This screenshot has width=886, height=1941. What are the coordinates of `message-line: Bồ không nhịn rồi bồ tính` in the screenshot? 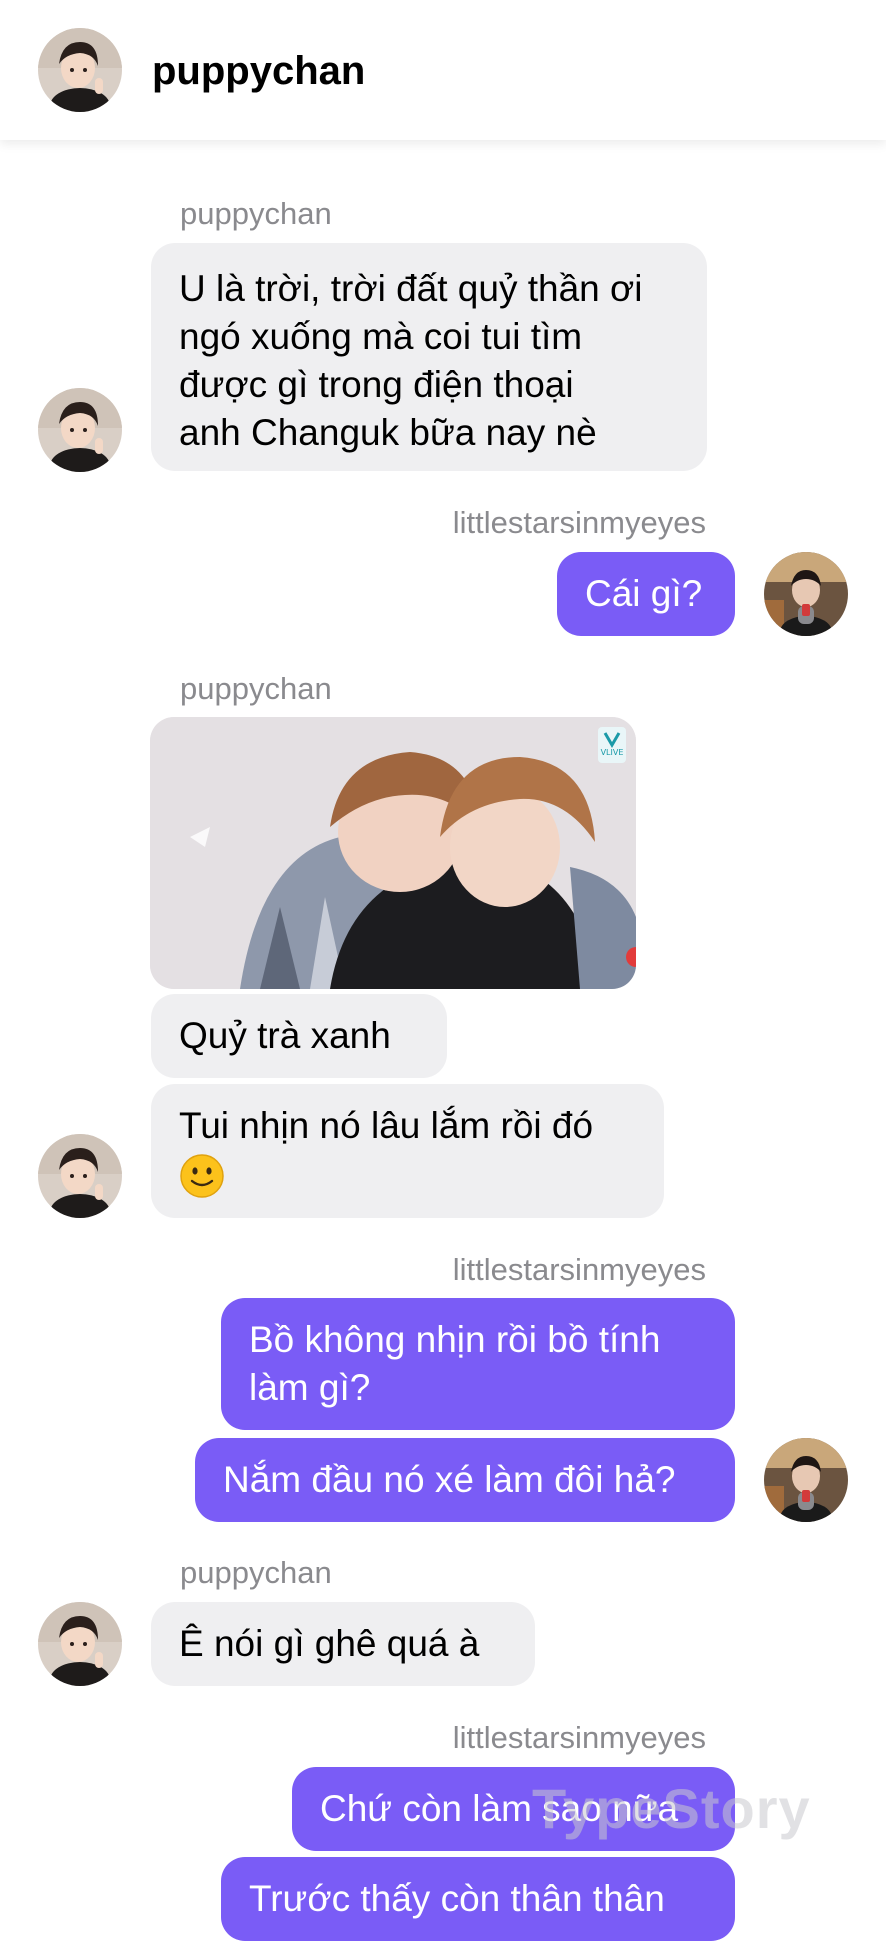 It's located at (455, 1339).